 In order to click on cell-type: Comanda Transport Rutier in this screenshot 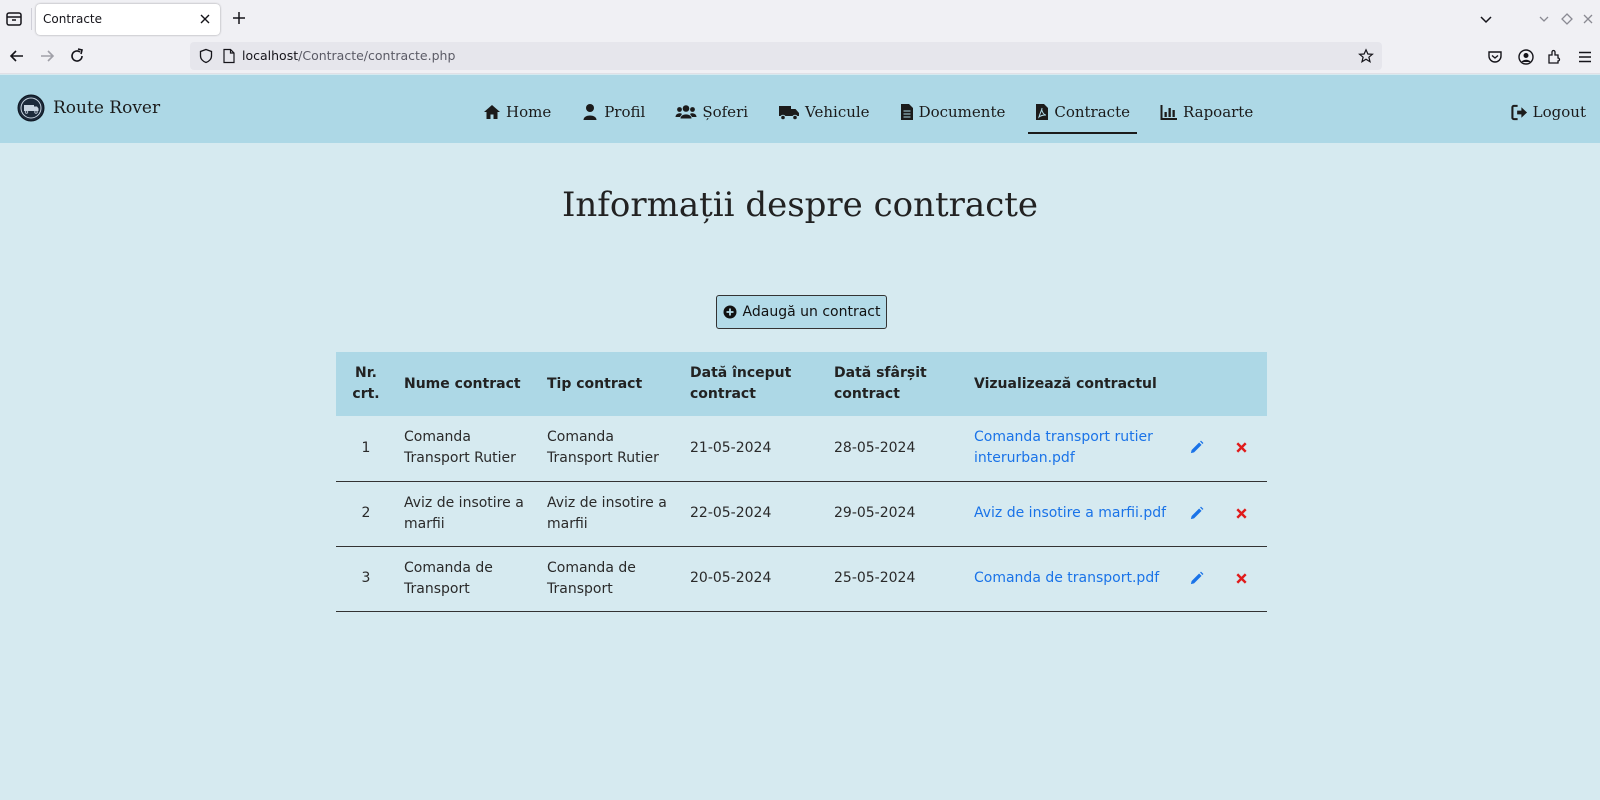, I will do `click(610, 449)`.